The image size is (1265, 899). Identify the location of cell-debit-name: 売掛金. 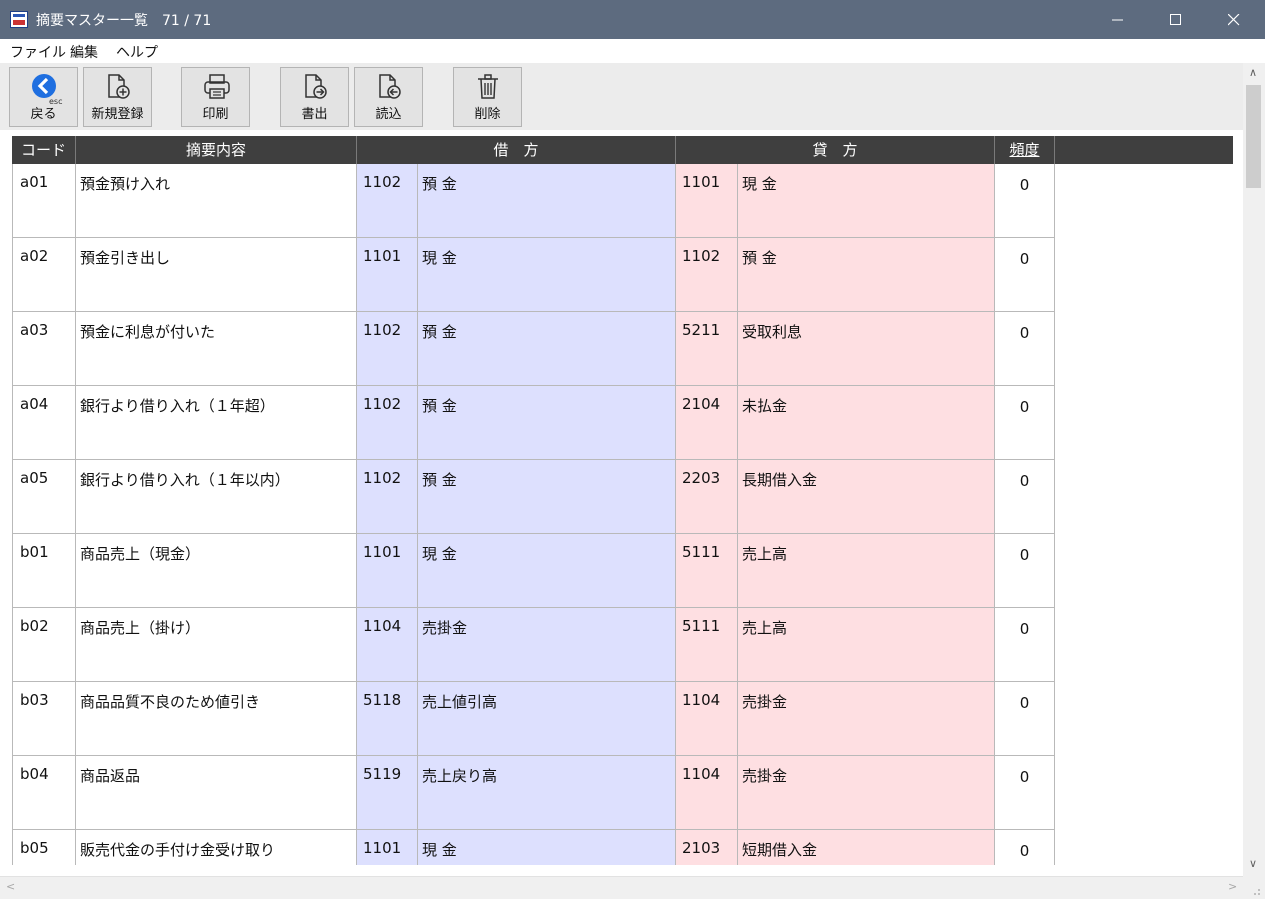
(547, 644).